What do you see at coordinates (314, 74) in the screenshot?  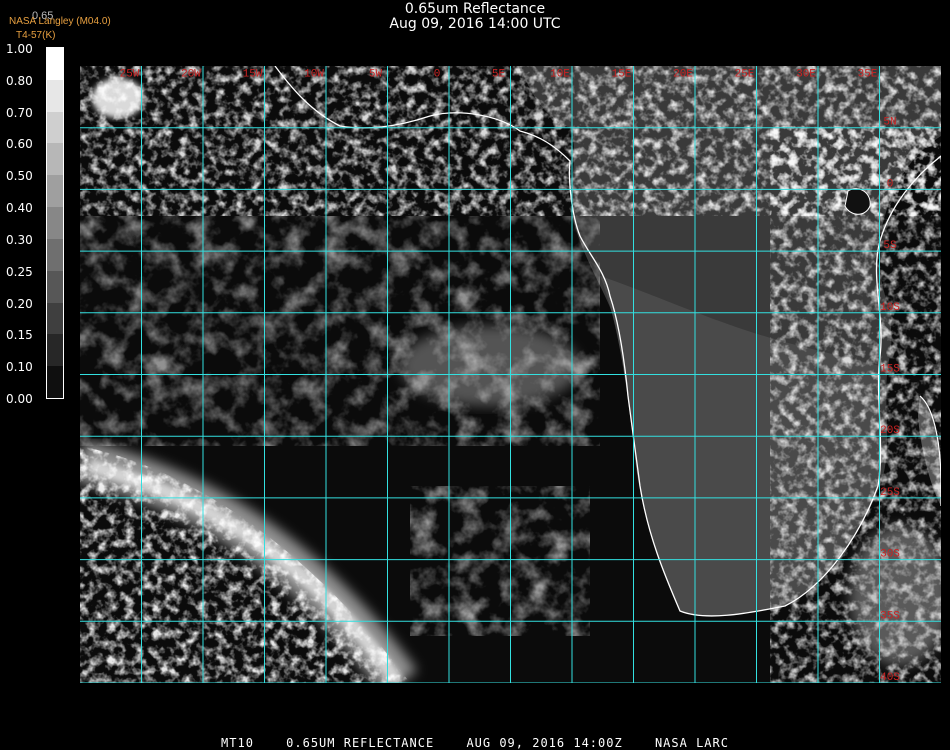 I see `lon-label: 10W` at bounding box center [314, 74].